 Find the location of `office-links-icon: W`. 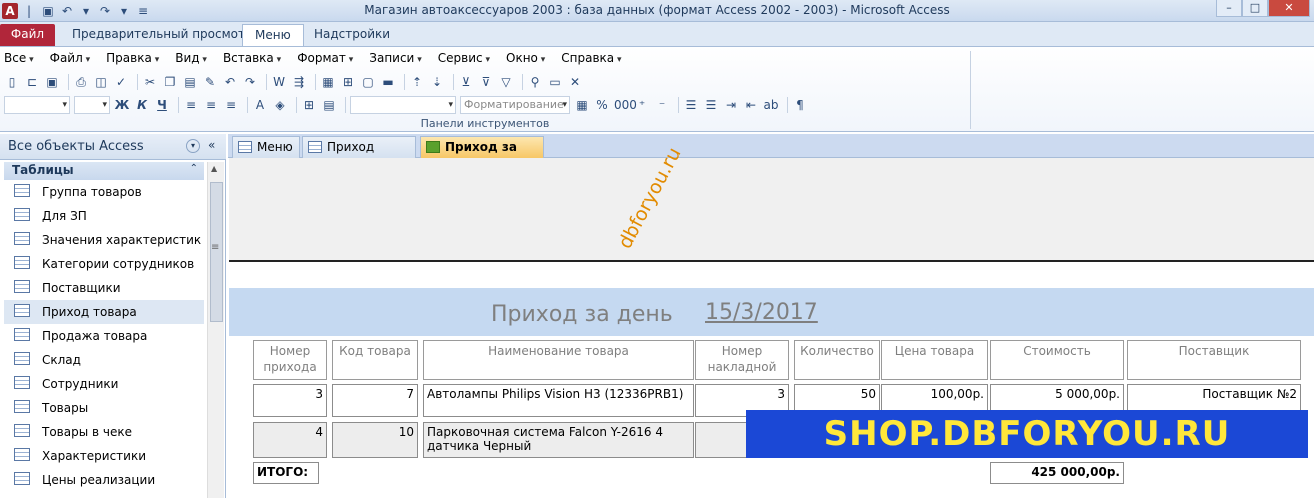

office-links-icon: W is located at coordinates (279, 82).